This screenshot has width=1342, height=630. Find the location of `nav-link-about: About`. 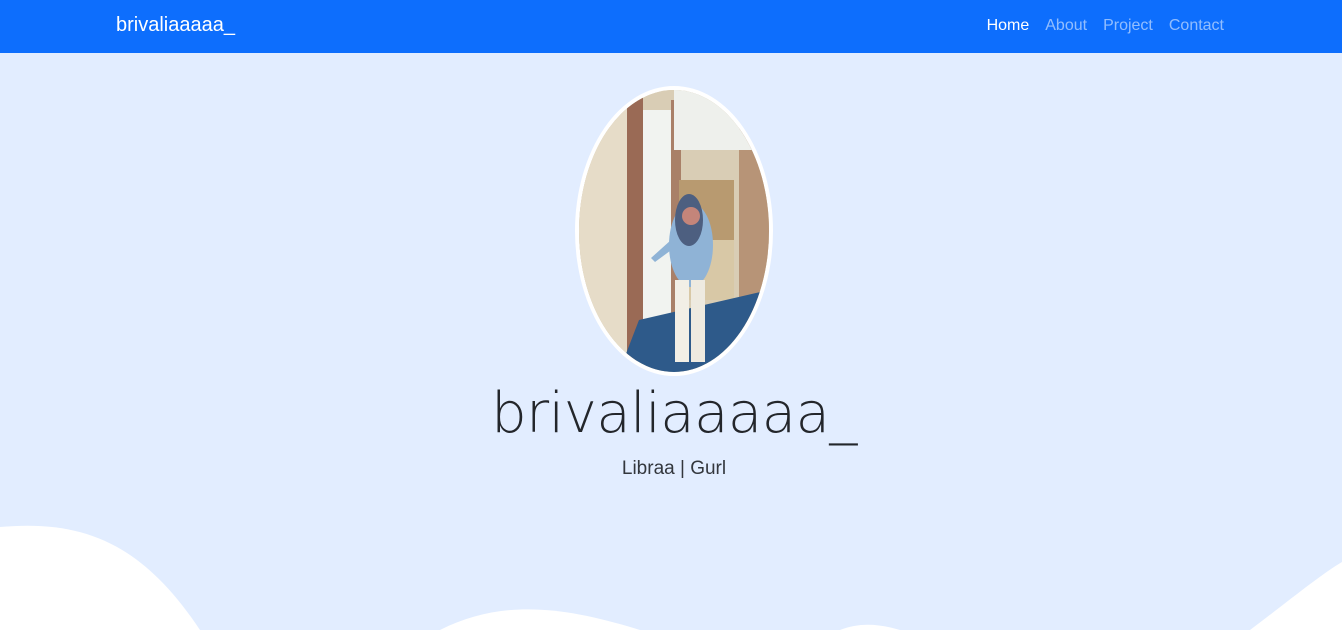

nav-link-about: About is located at coordinates (1066, 26).